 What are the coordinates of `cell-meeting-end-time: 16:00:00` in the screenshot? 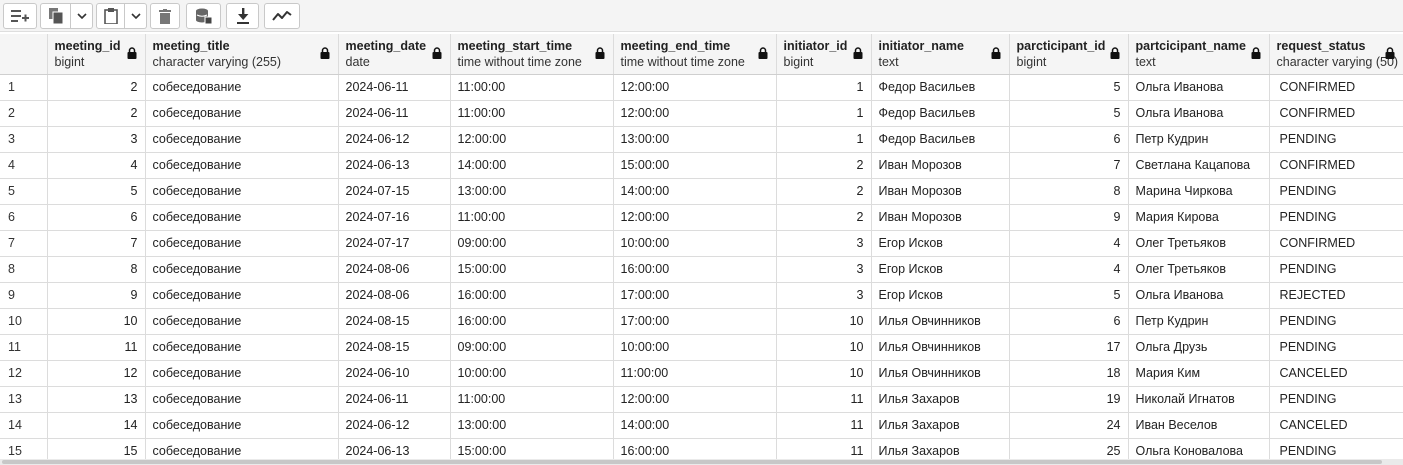 It's located at (695, 269).